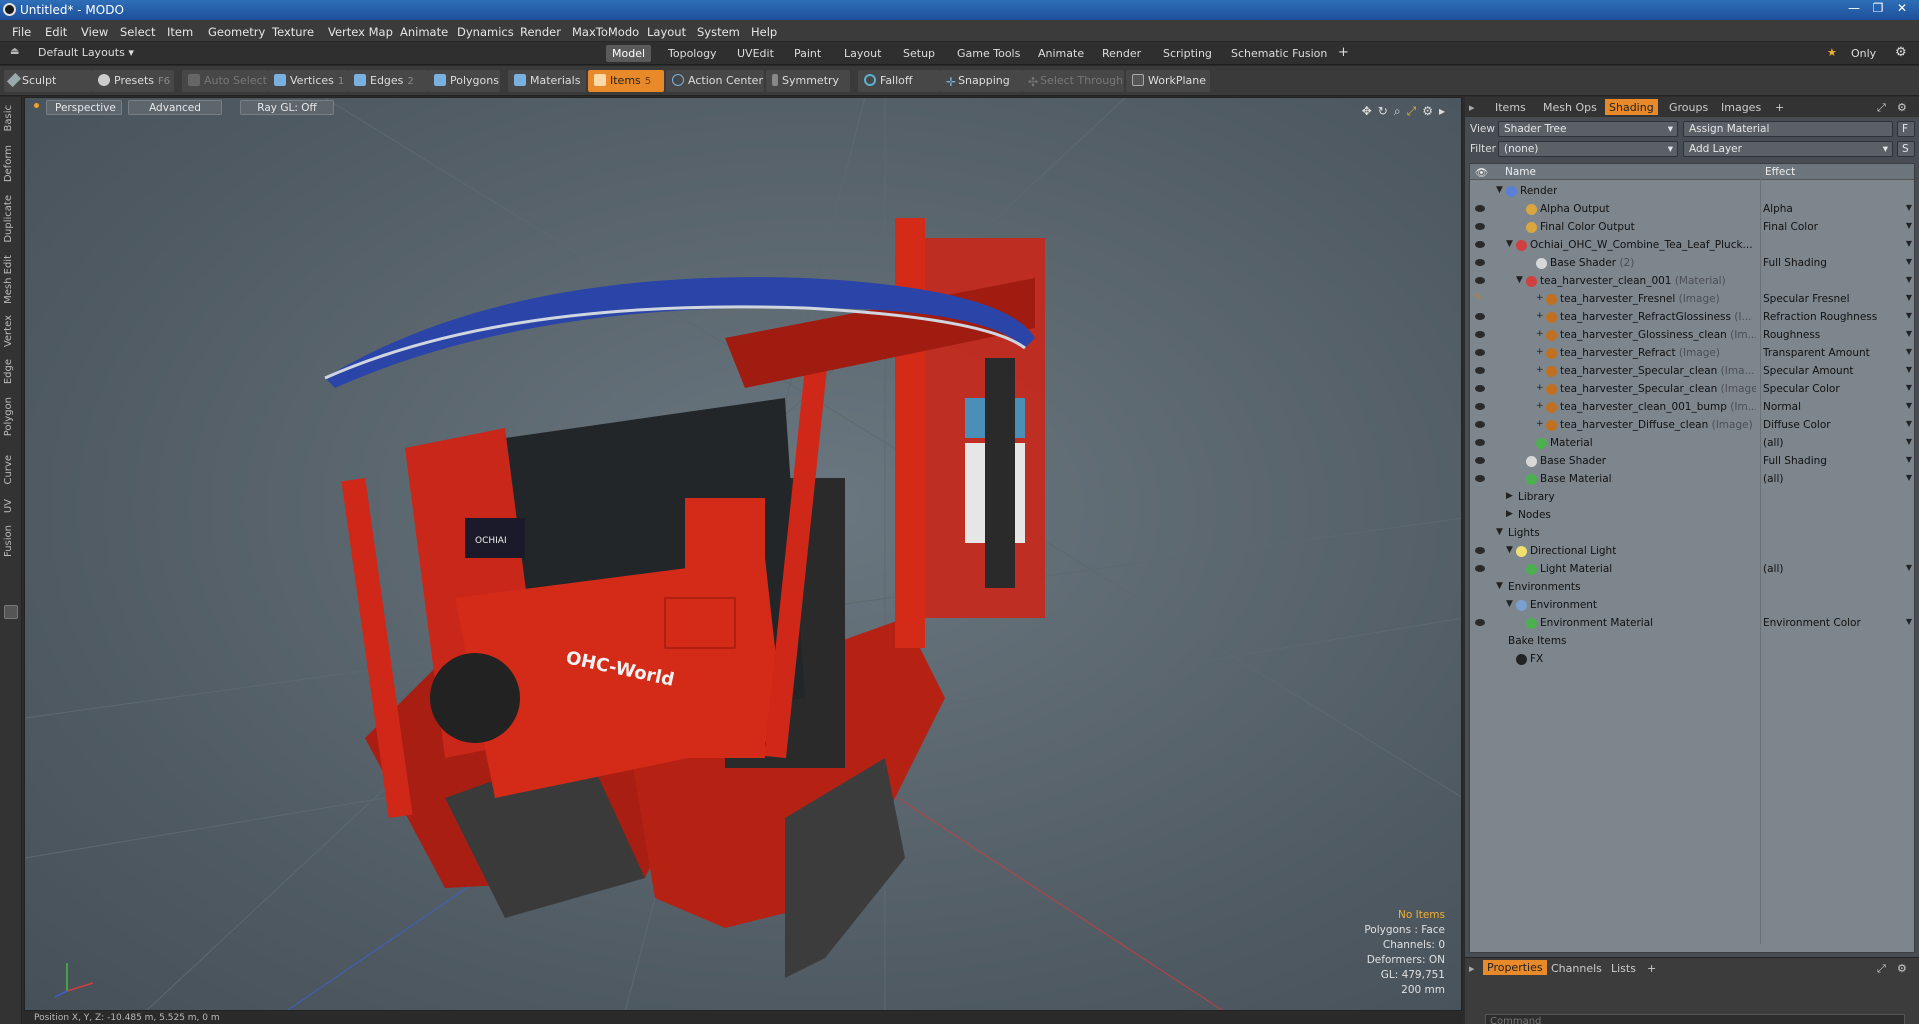 This screenshot has width=1919, height=1024. I want to click on tab-shading: Shading, so click(1631, 107).